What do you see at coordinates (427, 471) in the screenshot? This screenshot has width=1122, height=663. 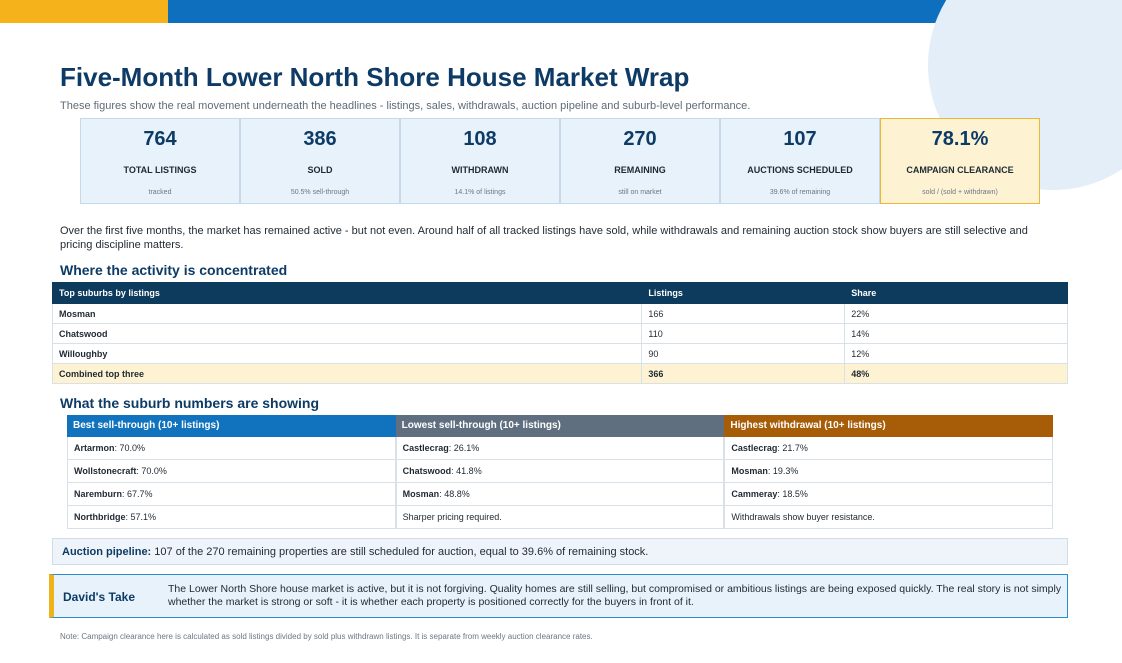 I see `item-name: Chatswood` at bounding box center [427, 471].